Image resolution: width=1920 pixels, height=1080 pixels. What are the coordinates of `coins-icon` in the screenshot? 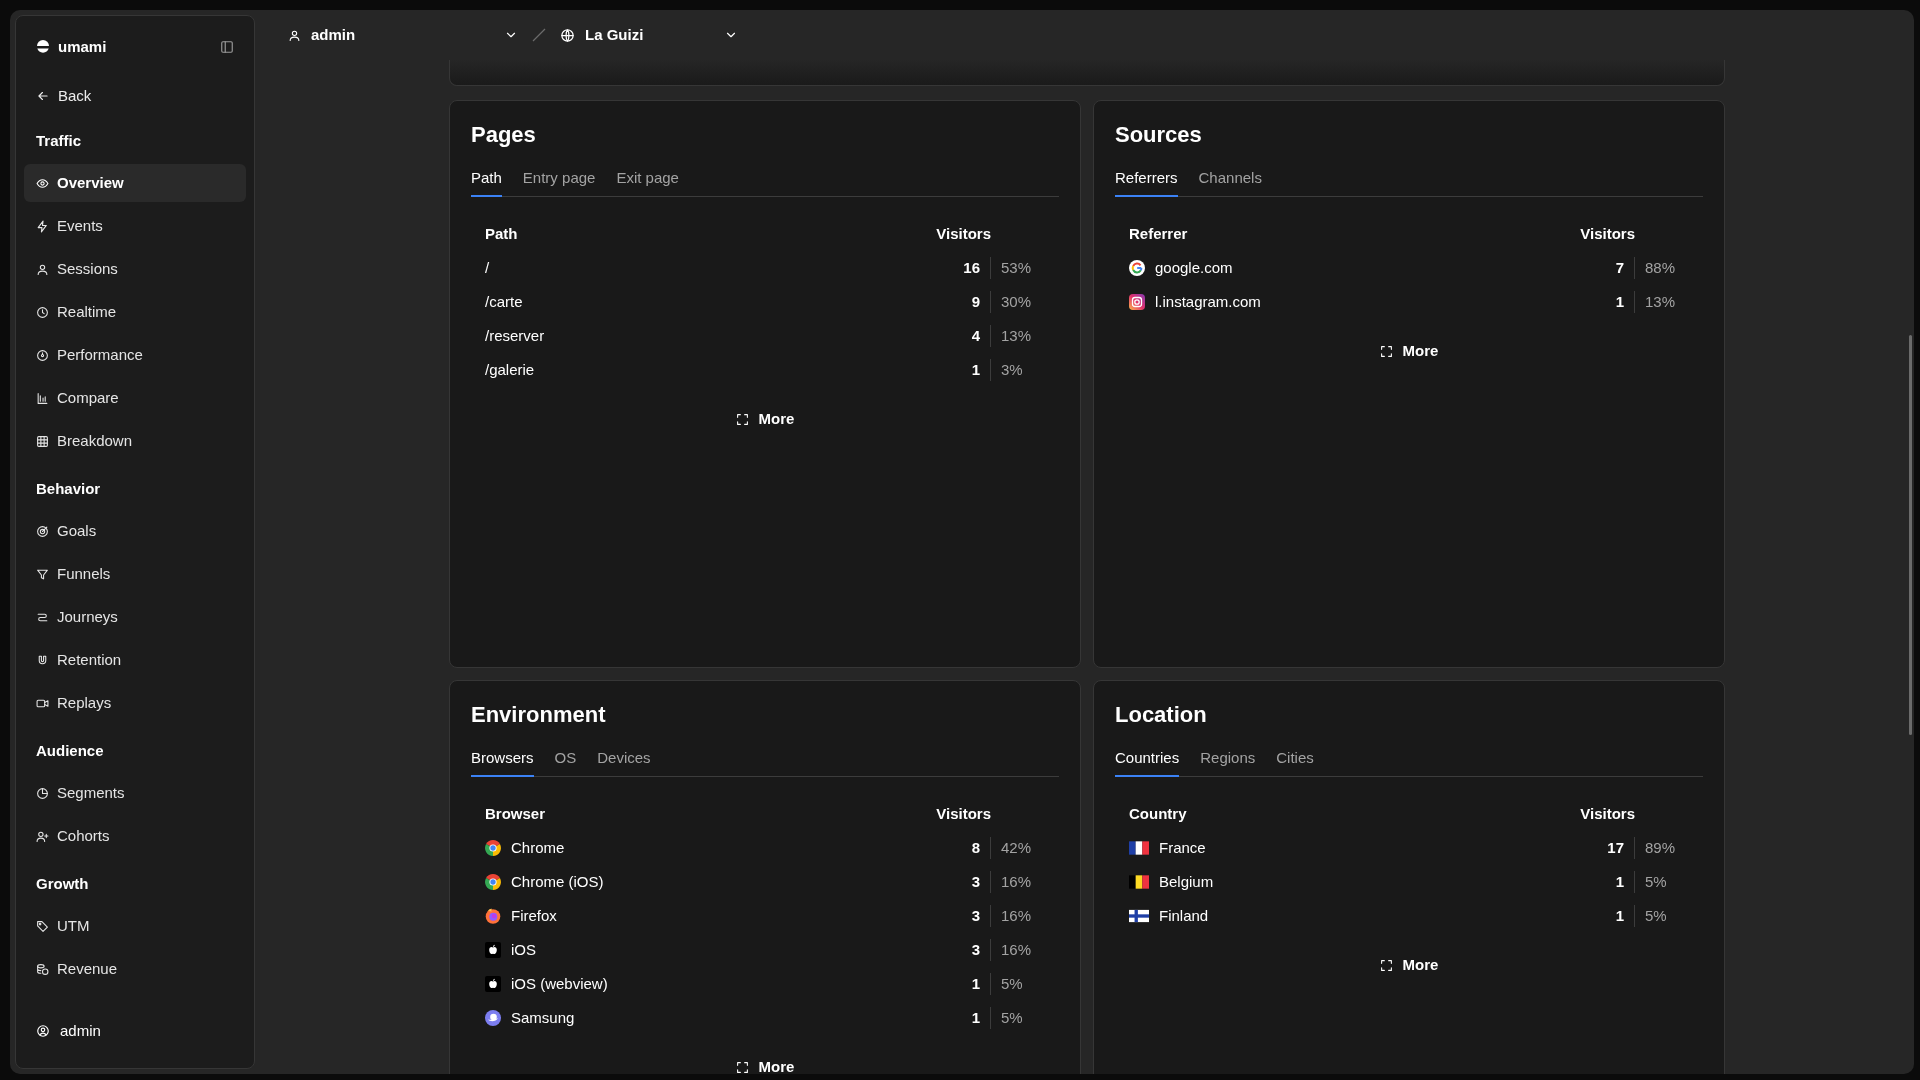 It's located at (42, 969).